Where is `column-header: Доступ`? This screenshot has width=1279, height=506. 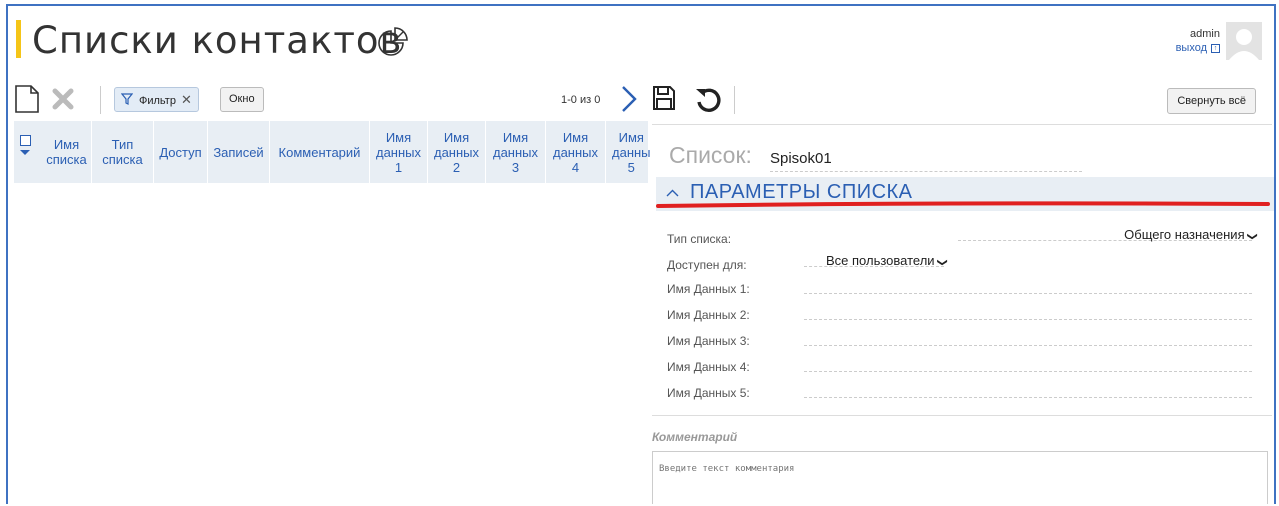
column-header: Доступ is located at coordinates (181, 152).